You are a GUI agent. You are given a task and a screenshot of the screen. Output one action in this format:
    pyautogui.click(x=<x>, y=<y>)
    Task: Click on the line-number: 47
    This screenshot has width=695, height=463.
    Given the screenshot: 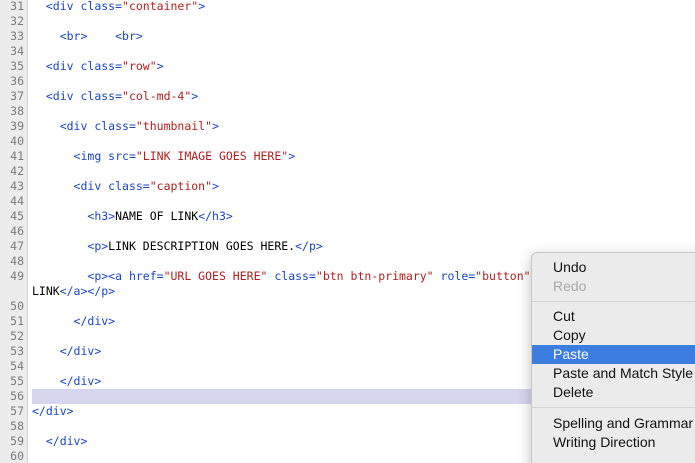 What is the action you would take?
    pyautogui.click(x=17, y=246)
    